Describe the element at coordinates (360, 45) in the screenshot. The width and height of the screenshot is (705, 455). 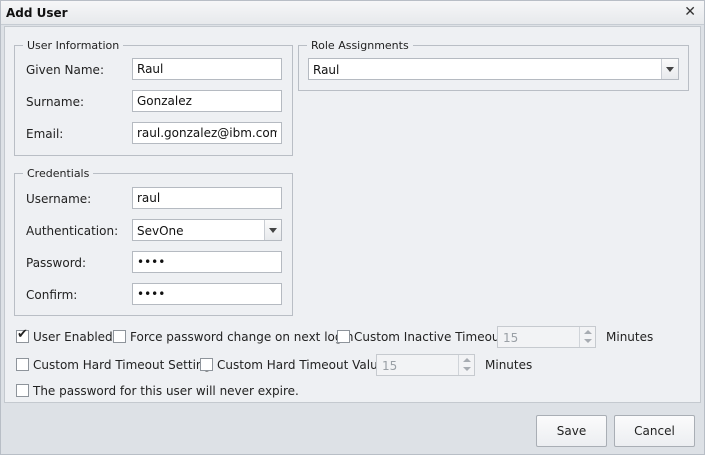
I see `role-assignments-legend: Role Assignments` at that location.